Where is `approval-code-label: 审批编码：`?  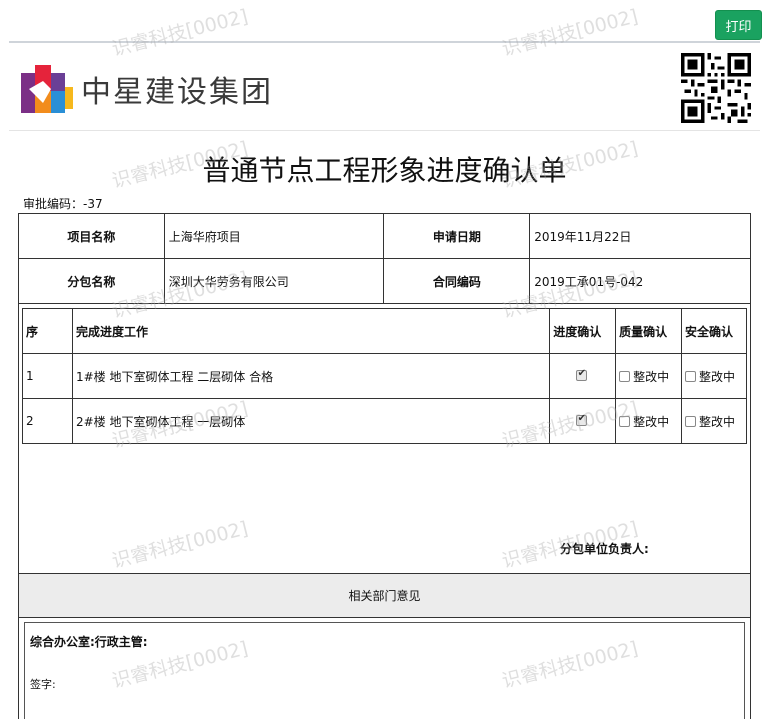
approval-code-label: 审批编码： is located at coordinates (53, 204).